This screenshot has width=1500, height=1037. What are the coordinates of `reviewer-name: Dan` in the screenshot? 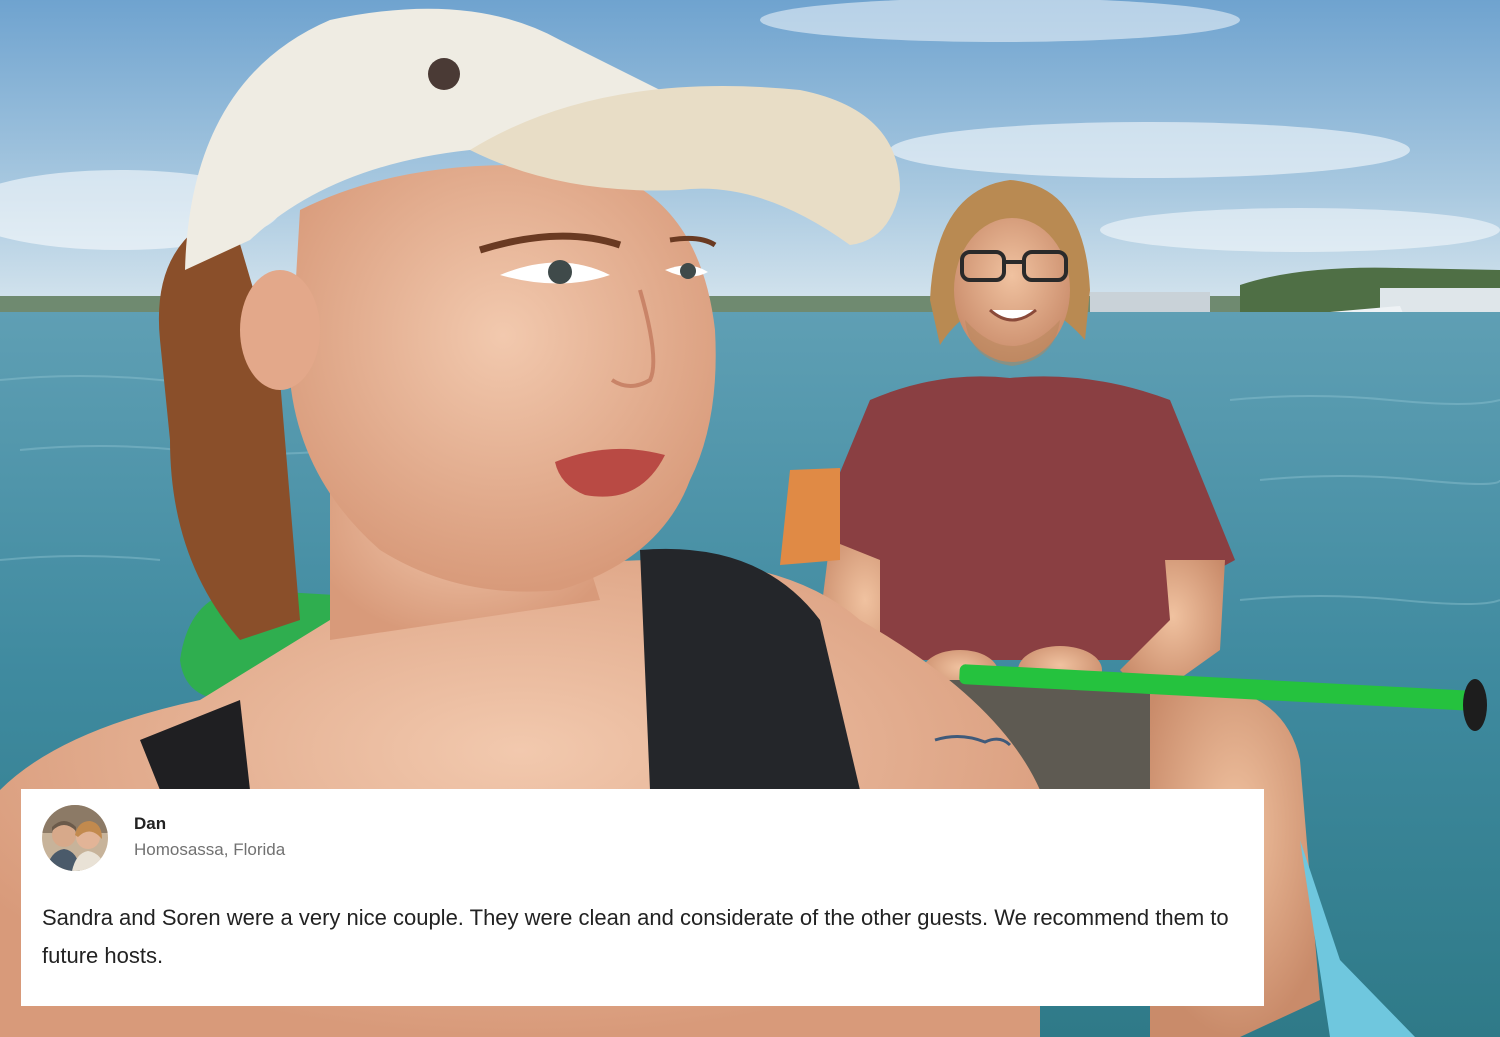 It's located at (150, 824).